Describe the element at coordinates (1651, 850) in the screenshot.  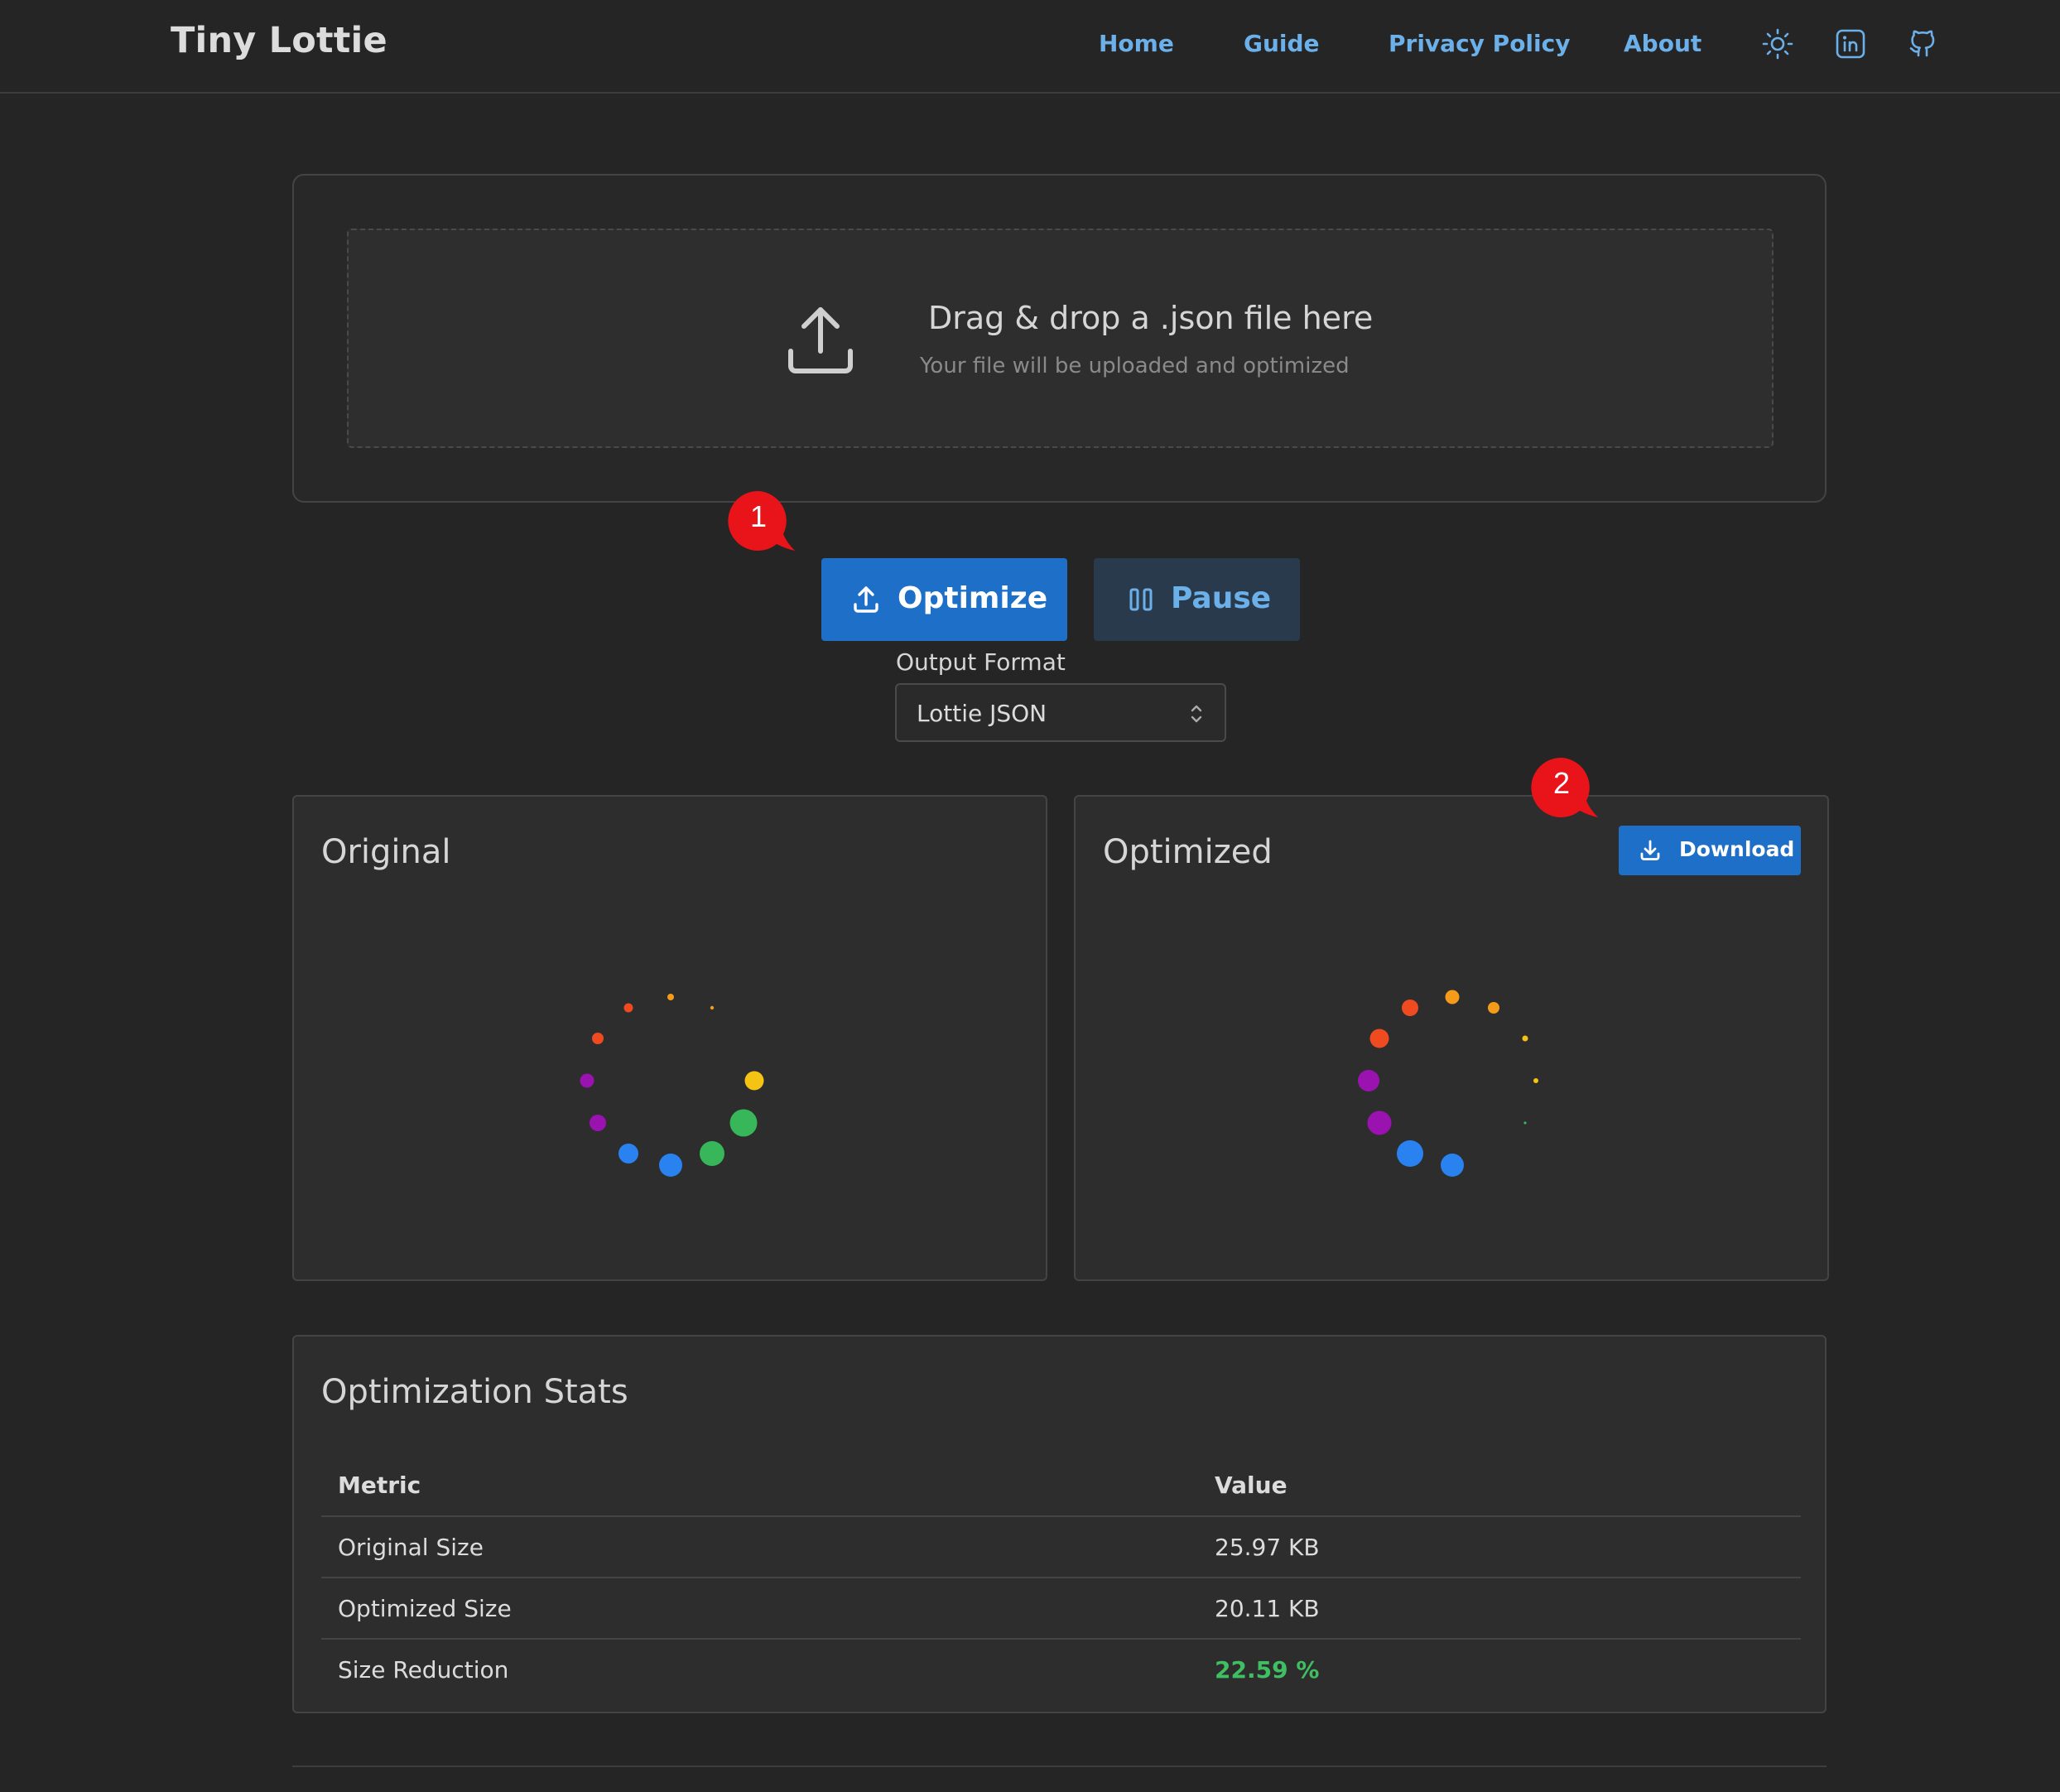
I see `download-icon` at that location.